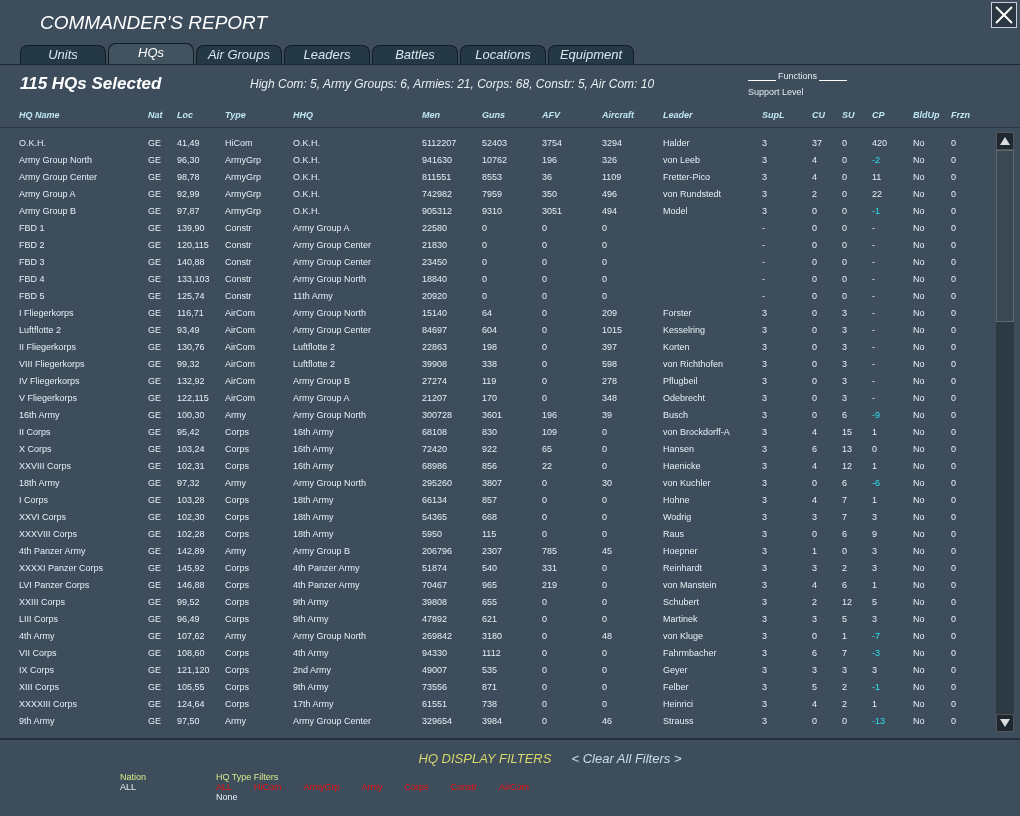 Image resolution: width=1020 pixels, height=816 pixels. What do you see at coordinates (874, 380) in the screenshot?
I see `table-cell-text: -` at bounding box center [874, 380].